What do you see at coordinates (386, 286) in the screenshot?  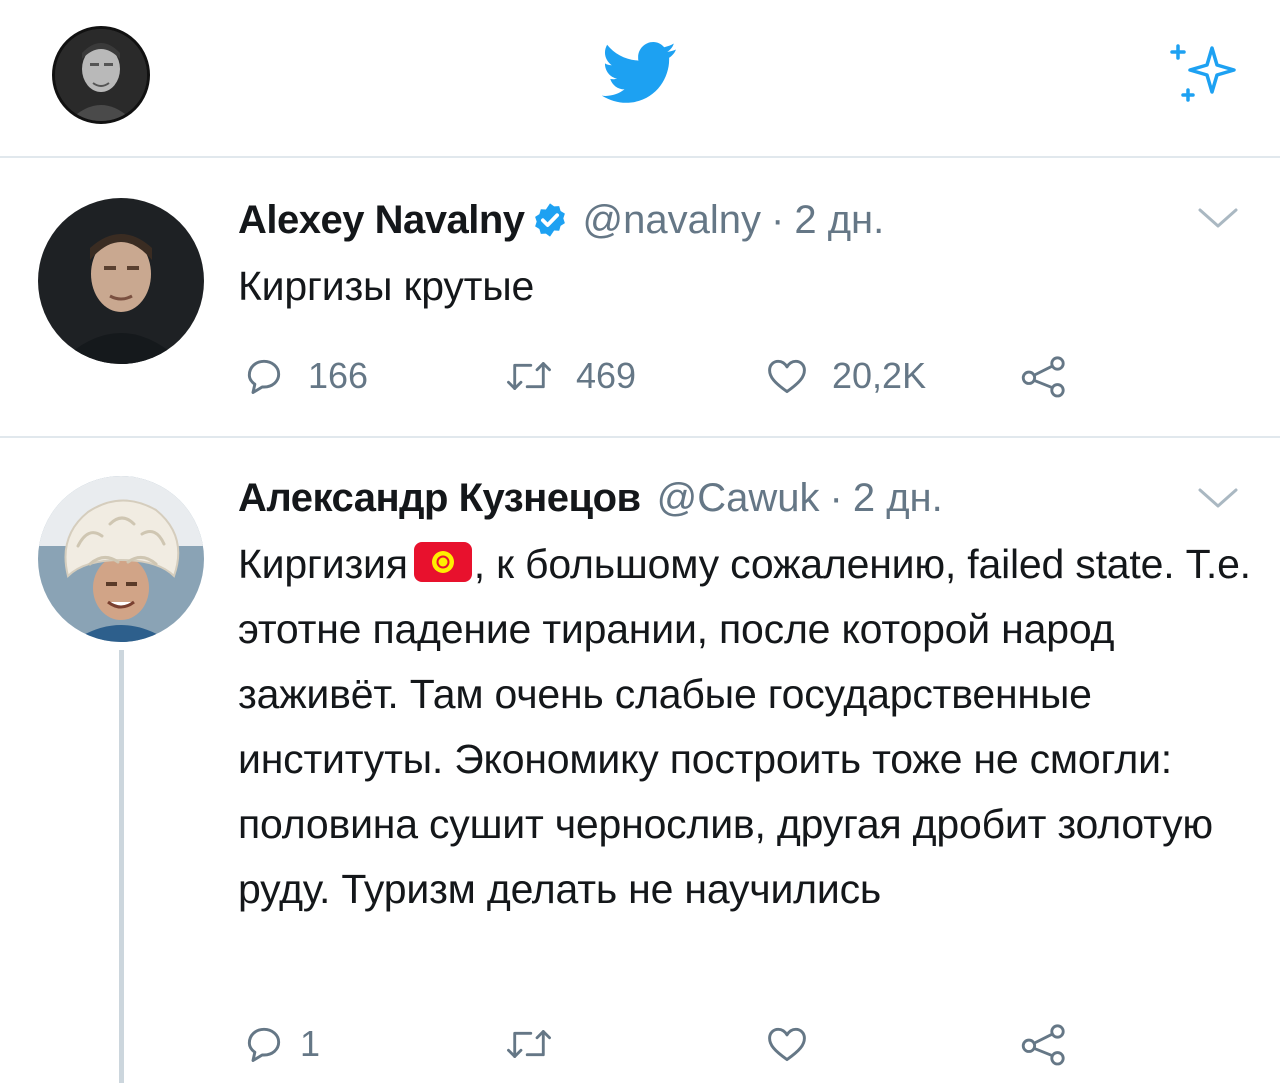 I see `tweet-text: Киргизы крутые` at bounding box center [386, 286].